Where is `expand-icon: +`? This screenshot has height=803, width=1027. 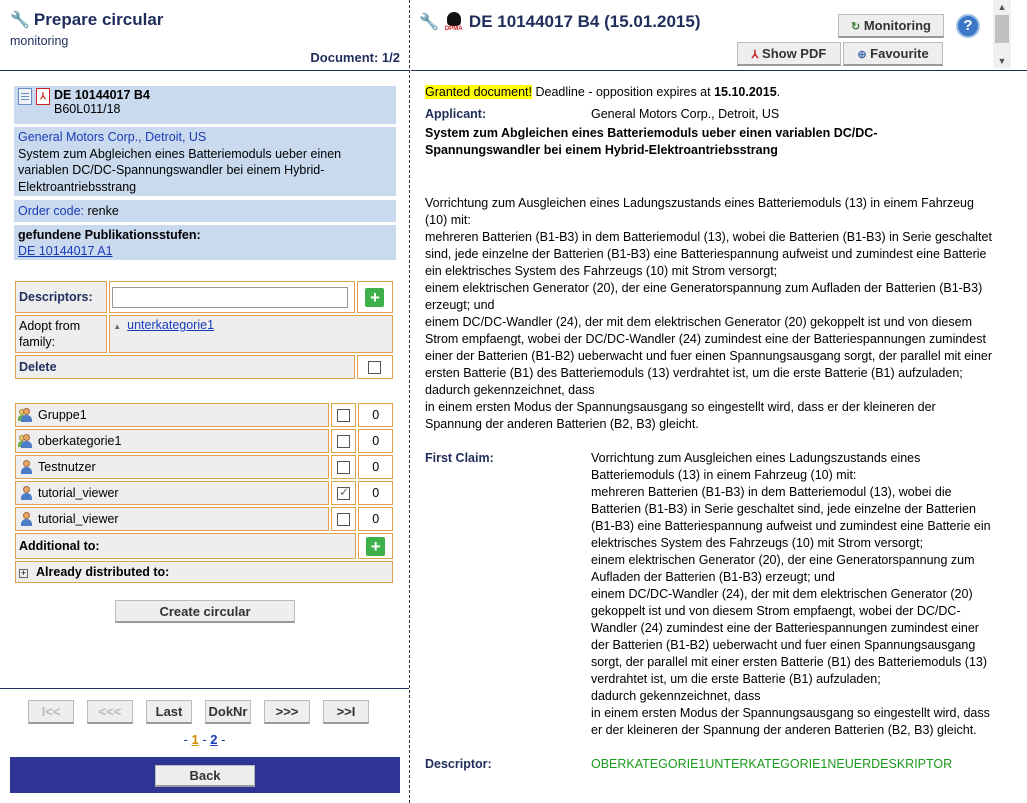
expand-icon: + is located at coordinates (23, 573).